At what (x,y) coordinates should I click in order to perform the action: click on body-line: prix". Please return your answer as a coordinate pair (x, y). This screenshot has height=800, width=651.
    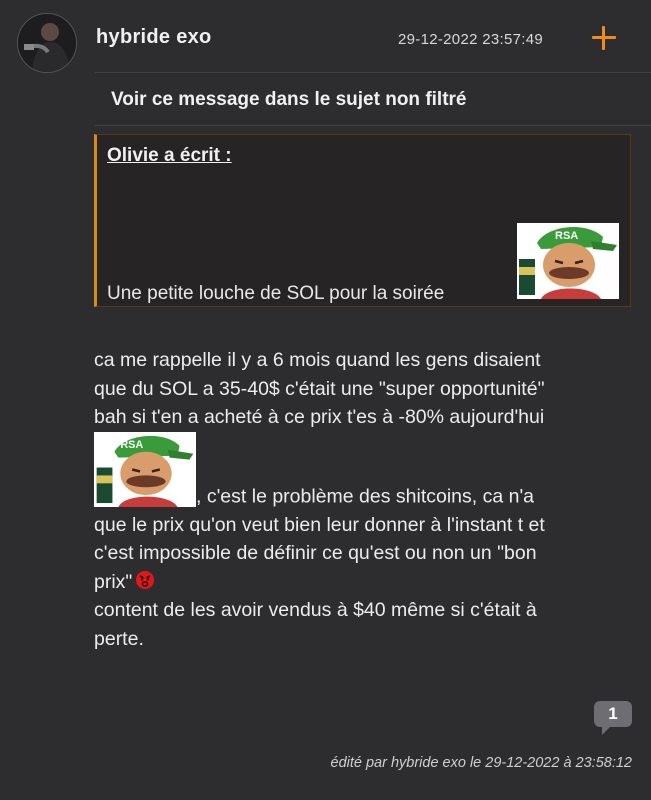
    Looking at the image, I should click on (368, 582).